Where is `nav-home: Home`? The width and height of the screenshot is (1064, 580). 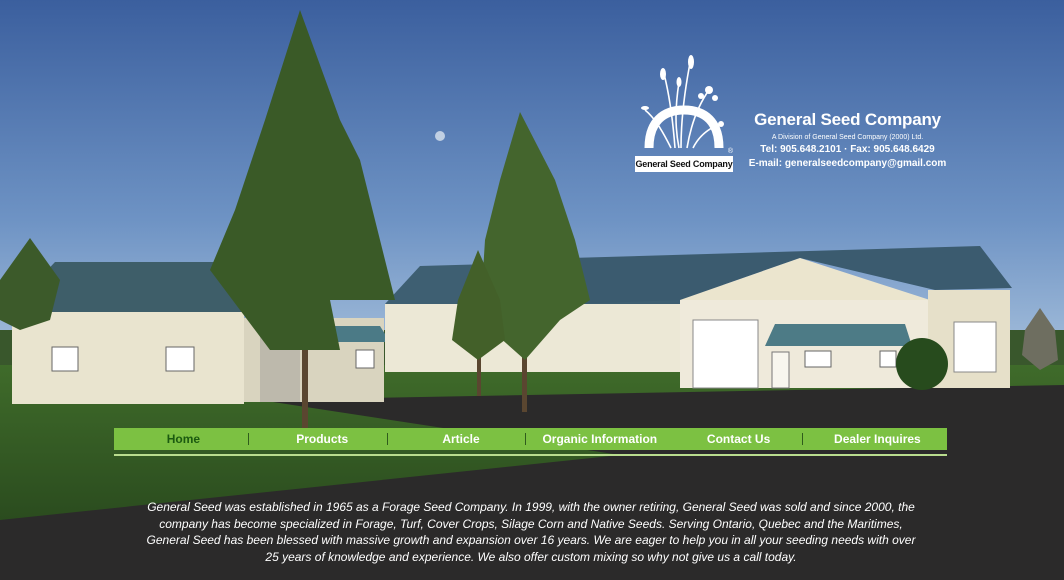 nav-home: Home is located at coordinates (183, 439).